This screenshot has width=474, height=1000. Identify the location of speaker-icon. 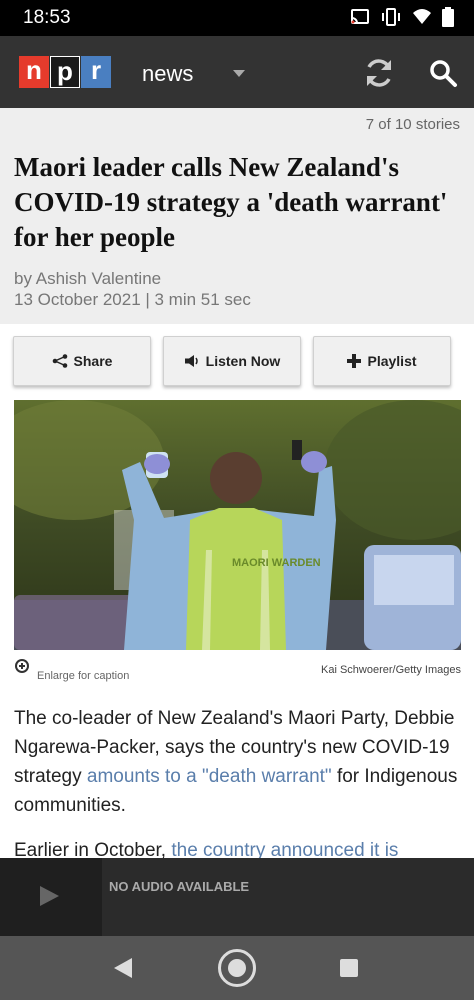
(191, 361).